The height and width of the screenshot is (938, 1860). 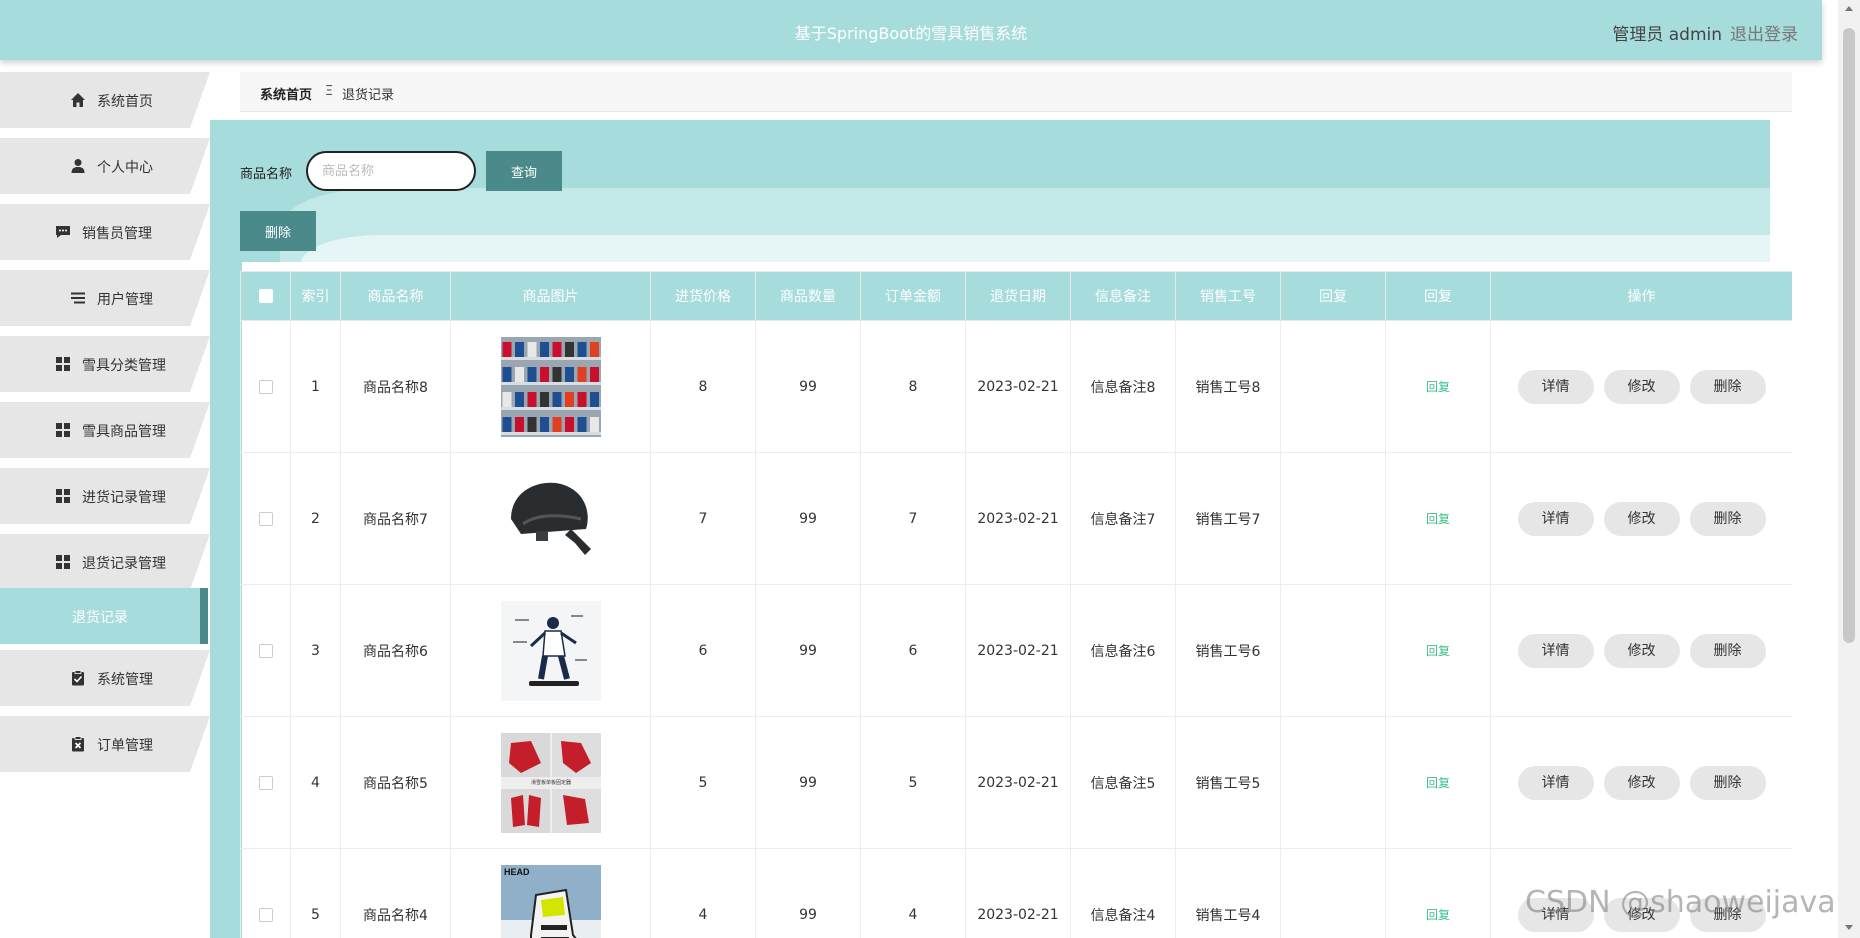 I want to click on column-header: 销售工号, so click(x=1228, y=296).